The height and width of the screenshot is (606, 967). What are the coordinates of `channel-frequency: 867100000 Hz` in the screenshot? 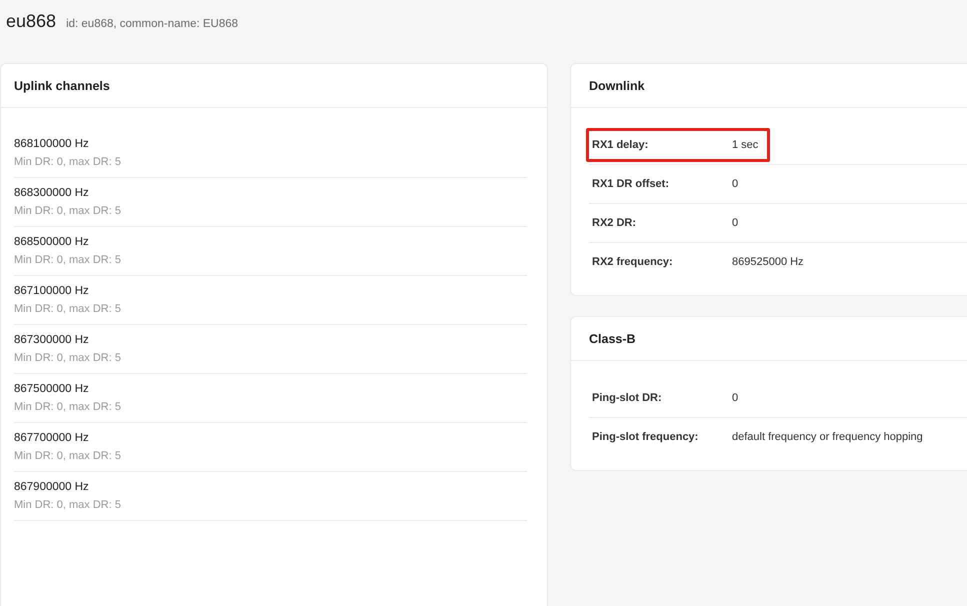 It's located at (52, 291).